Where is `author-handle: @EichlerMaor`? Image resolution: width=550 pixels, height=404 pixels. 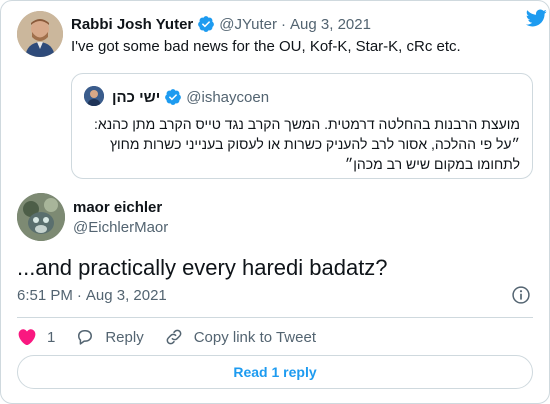
author-handle: @EichlerMaor is located at coordinates (120, 227).